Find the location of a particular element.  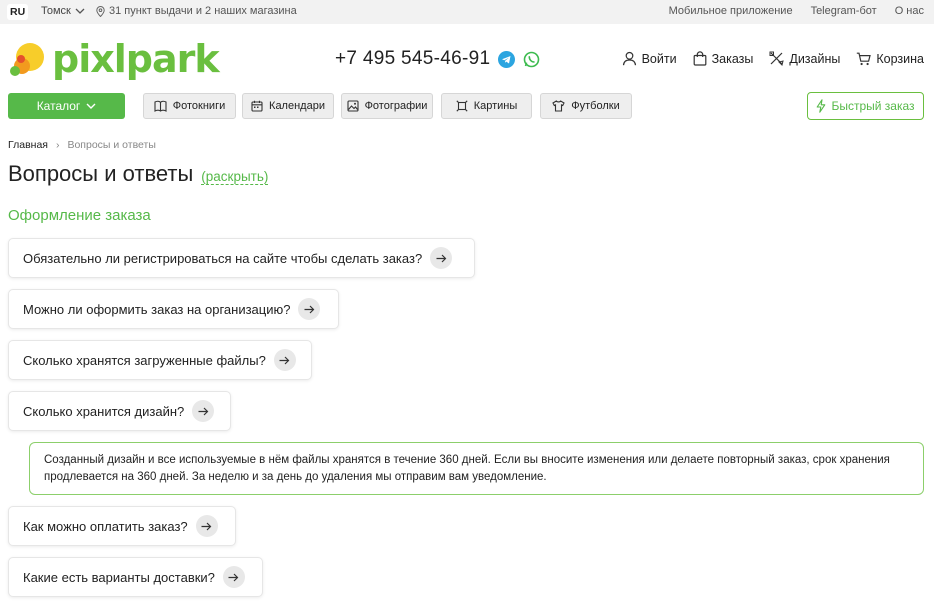

language-switch: RU is located at coordinates (18, 12).